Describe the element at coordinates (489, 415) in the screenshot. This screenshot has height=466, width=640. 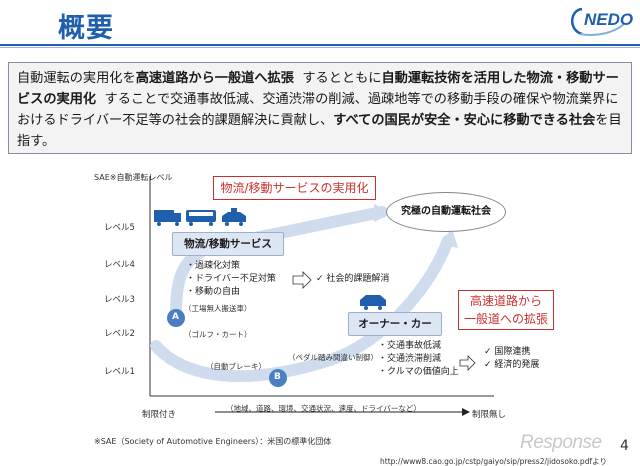
I see `x-axis-right-label: 制限無し` at that location.